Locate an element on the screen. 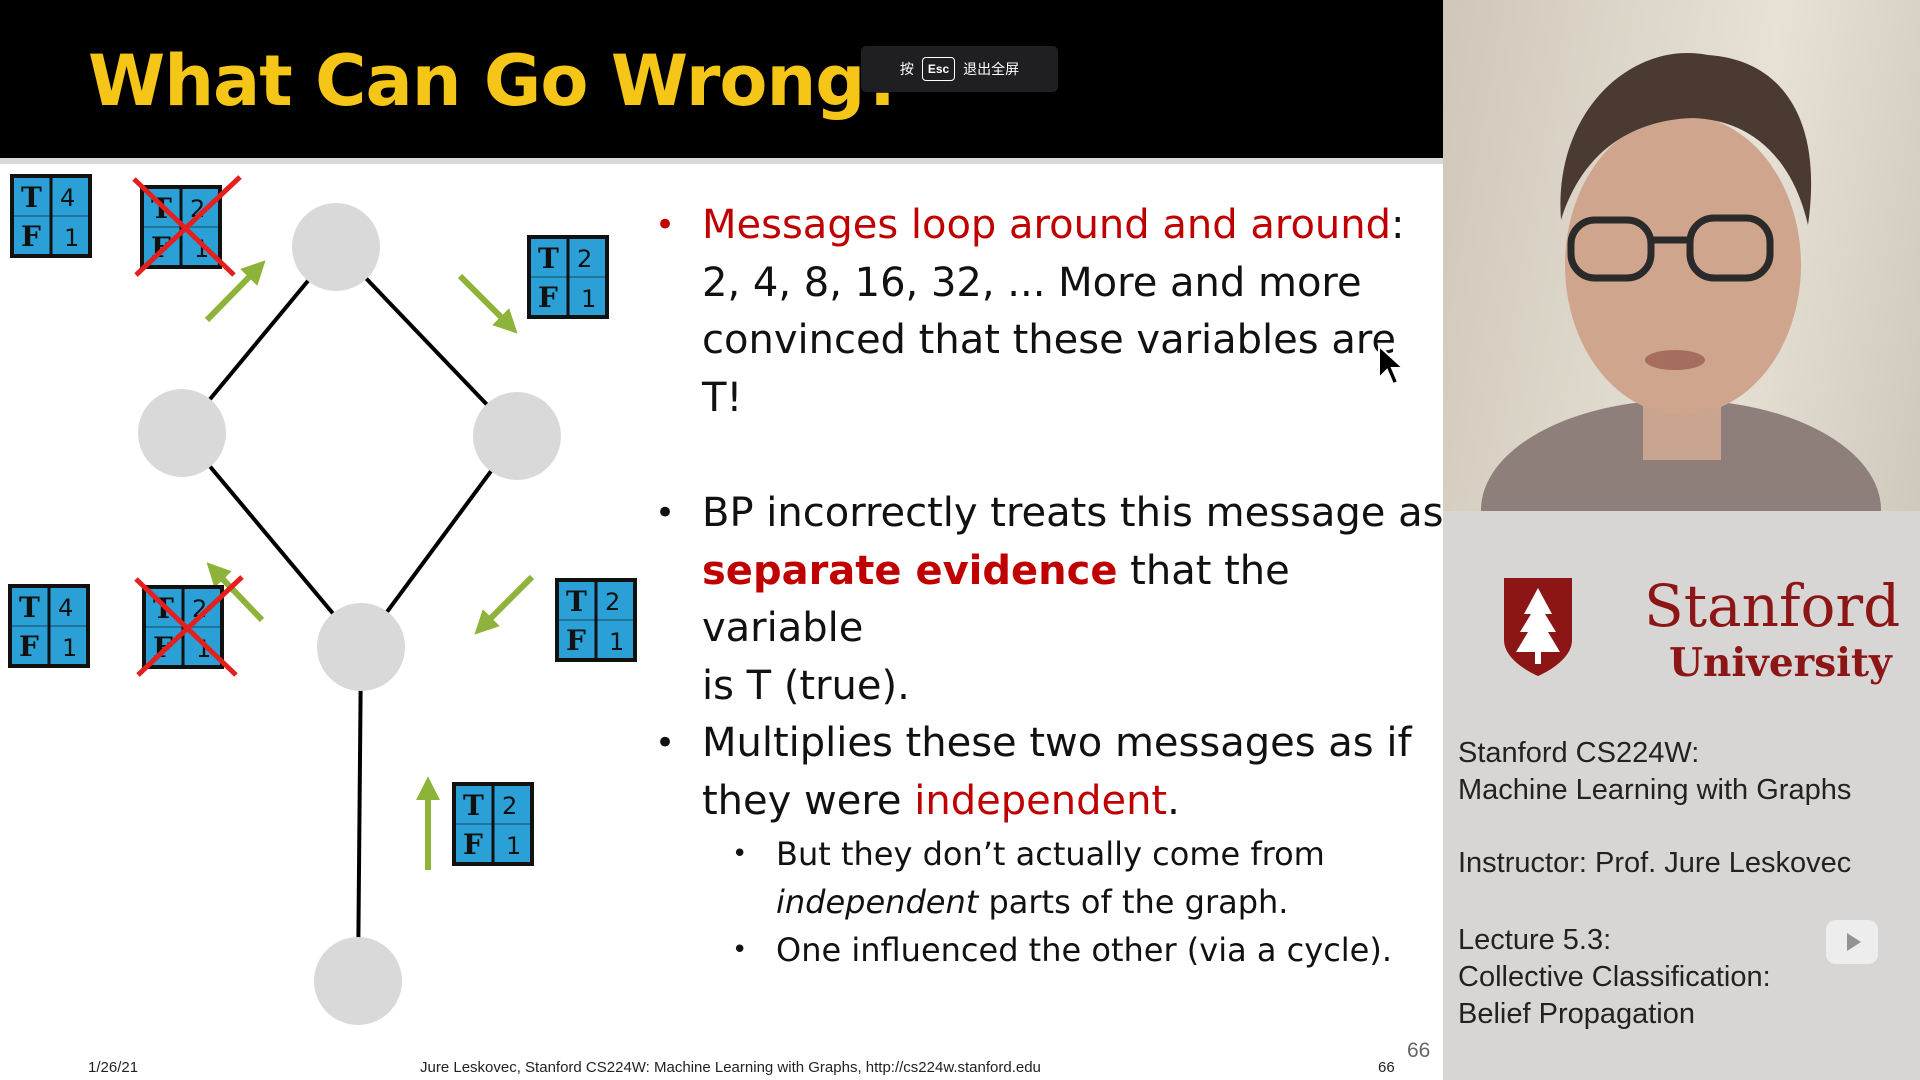 The height and width of the screenshot is (1080, 1920). bullet-text: One influenced the other (via a cycle). is located at coordinates (1084, 950).